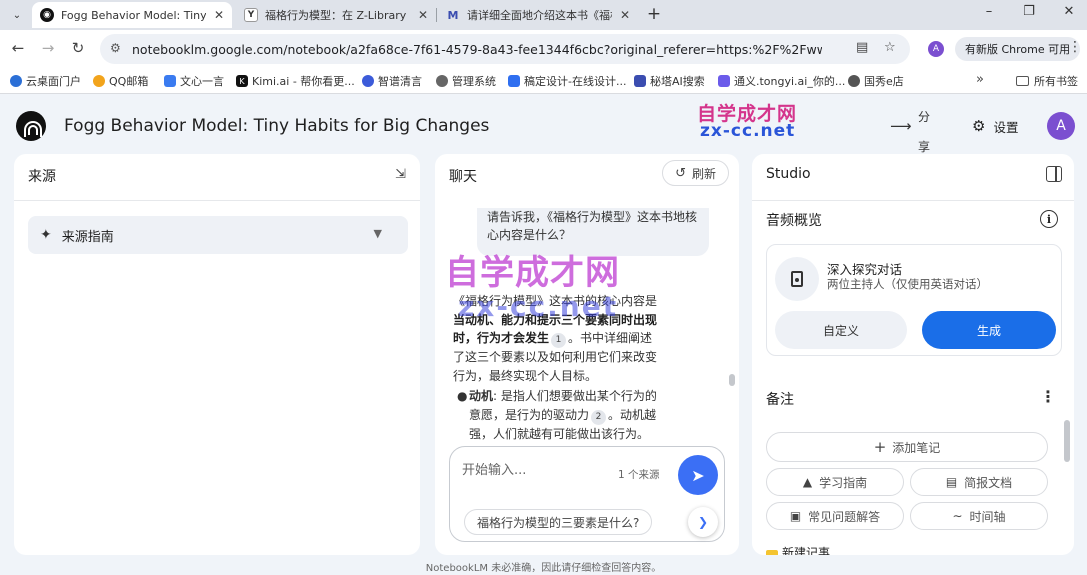  Describe the element at coordinates (835, 482) in the screenshot. I see `study-guide-button: ▲ 学习指南` at that location.